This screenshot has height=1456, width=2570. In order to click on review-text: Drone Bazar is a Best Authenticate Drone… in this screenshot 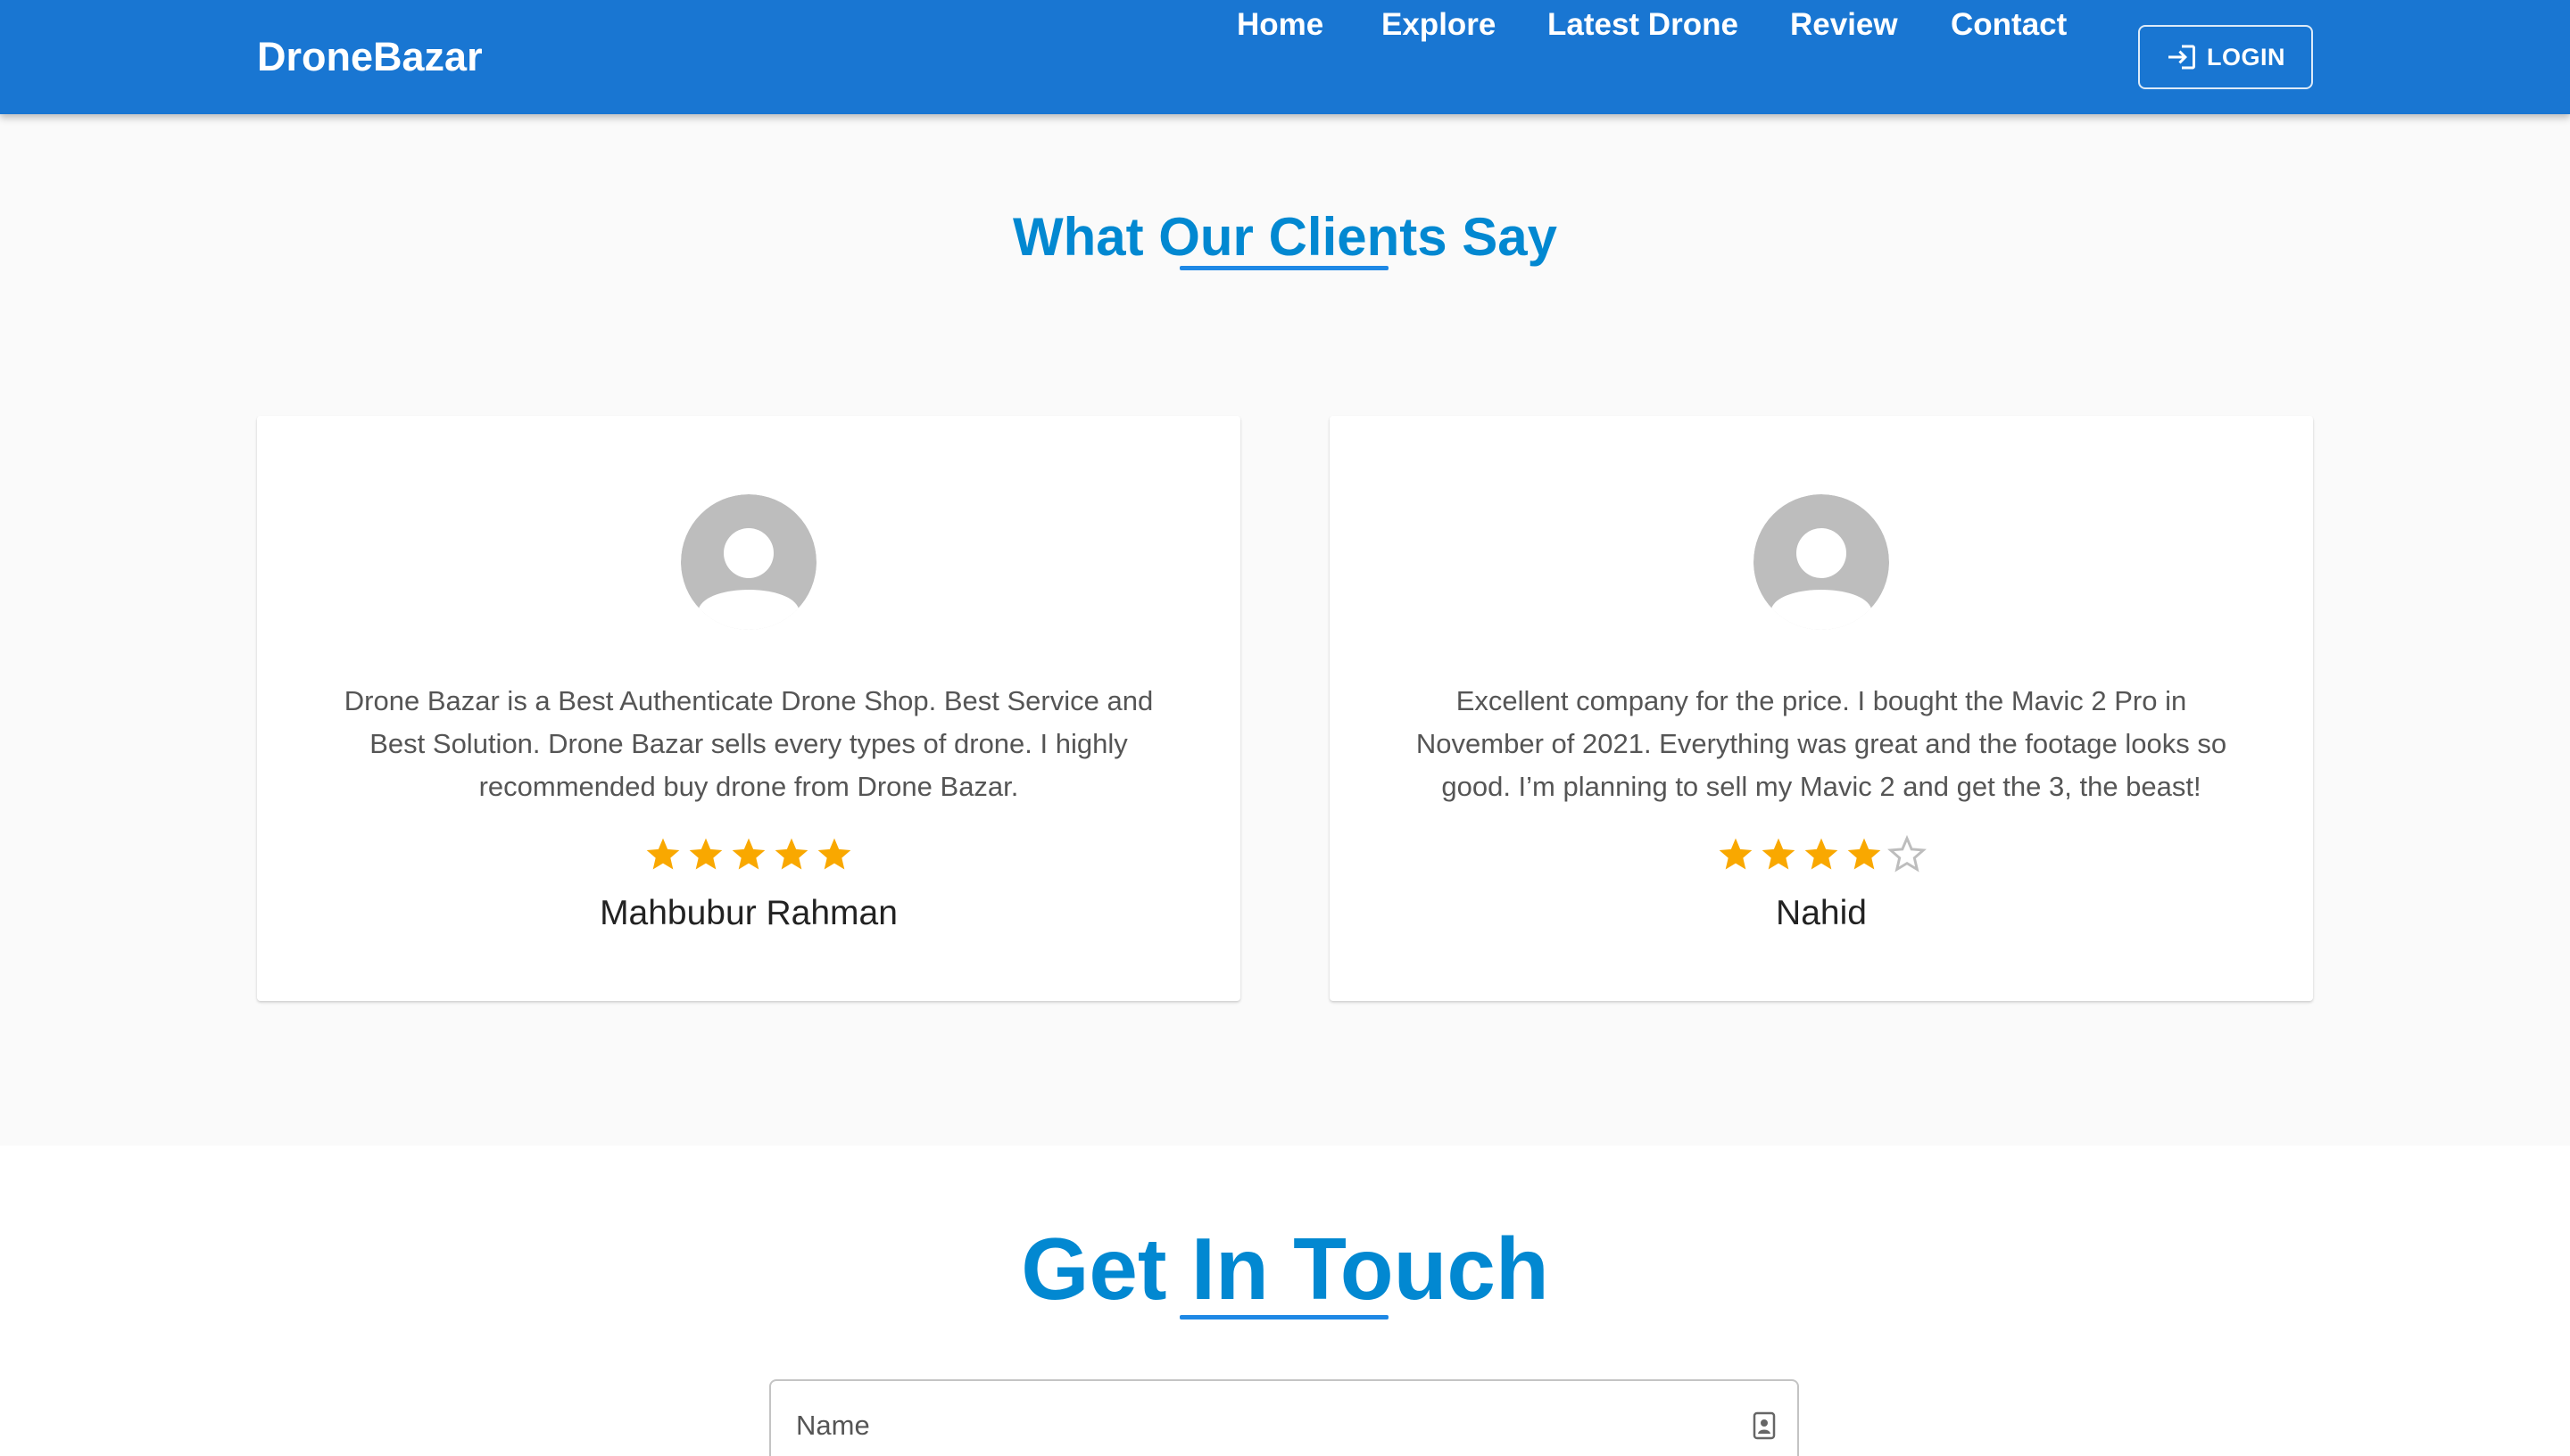, I will do `click(749, 744)`.